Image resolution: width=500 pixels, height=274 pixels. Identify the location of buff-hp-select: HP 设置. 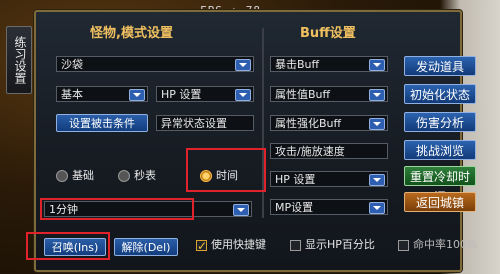
(329, 179).